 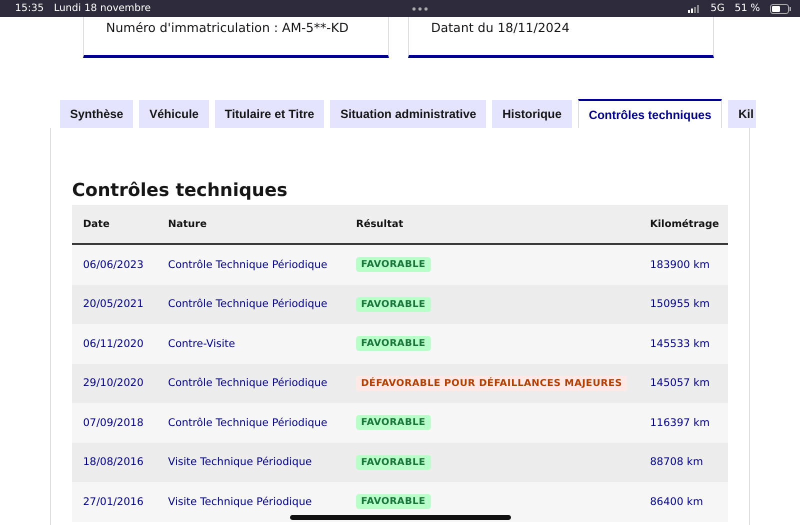 I want to click on network-label: 5G, so click(x=717, y=8).